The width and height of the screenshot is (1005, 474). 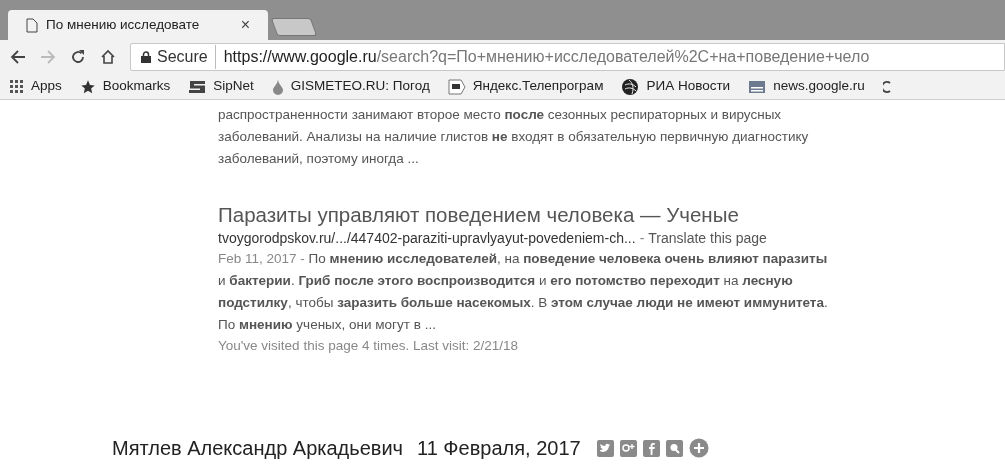 What do you see at coordinates (630, 86) in the screenshot?
I see `globe-icon` at bounding box center [630, 86].